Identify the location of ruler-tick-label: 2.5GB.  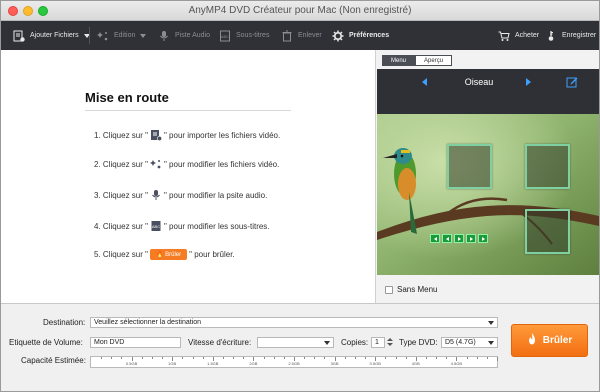
(294, 363).